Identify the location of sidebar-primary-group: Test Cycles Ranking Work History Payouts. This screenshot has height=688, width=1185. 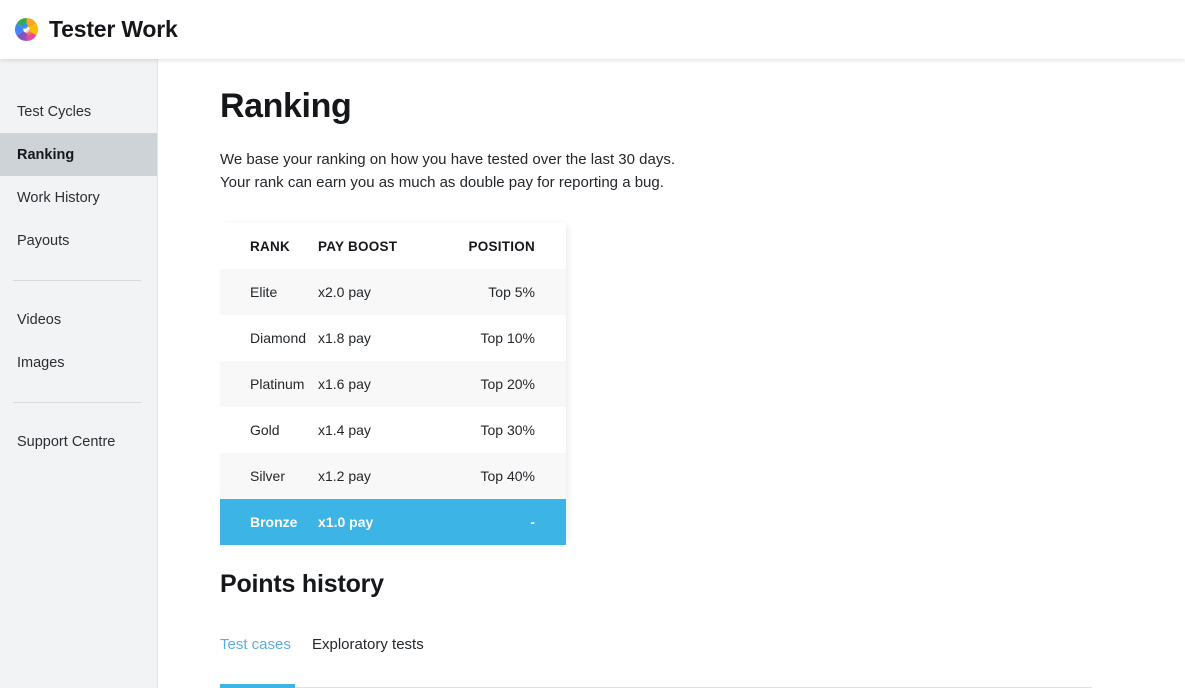
(78, 160).